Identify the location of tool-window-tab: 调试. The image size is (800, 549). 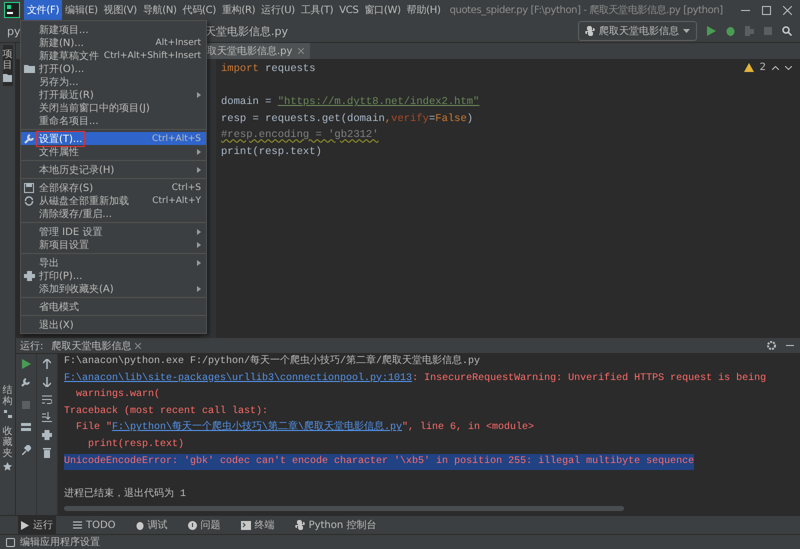
(151, 525).